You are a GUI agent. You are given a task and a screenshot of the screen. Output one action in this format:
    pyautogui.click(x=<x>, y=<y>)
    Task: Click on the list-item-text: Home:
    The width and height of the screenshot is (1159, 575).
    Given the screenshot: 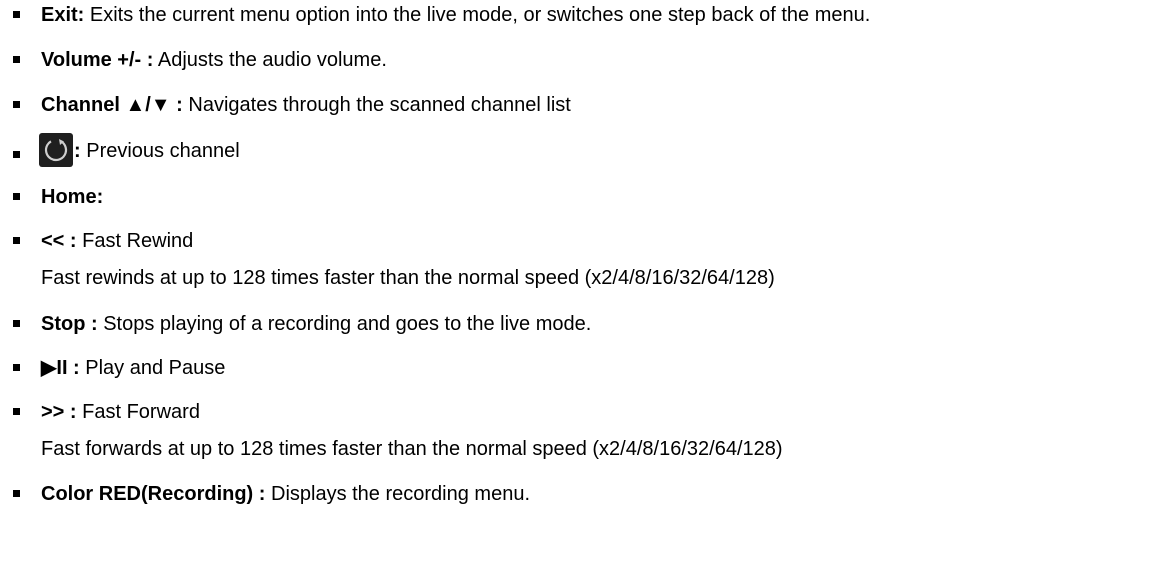 What is the action you would take?
    pyautogui.click(x=72, y=197)
    